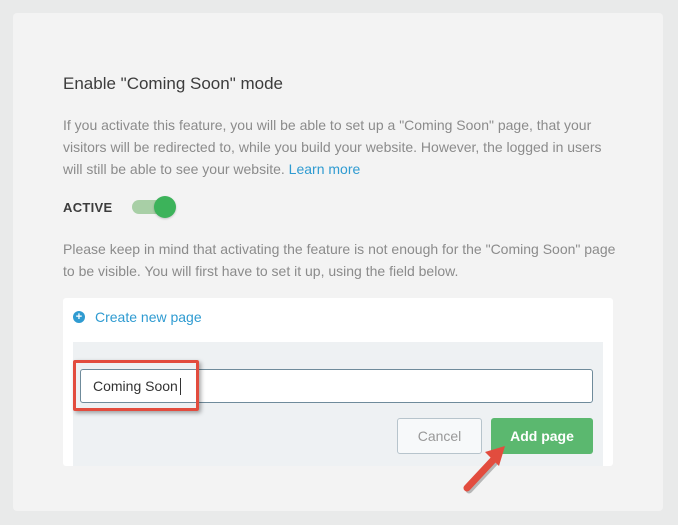  I want to click on page-name-input, so click(336, 386).